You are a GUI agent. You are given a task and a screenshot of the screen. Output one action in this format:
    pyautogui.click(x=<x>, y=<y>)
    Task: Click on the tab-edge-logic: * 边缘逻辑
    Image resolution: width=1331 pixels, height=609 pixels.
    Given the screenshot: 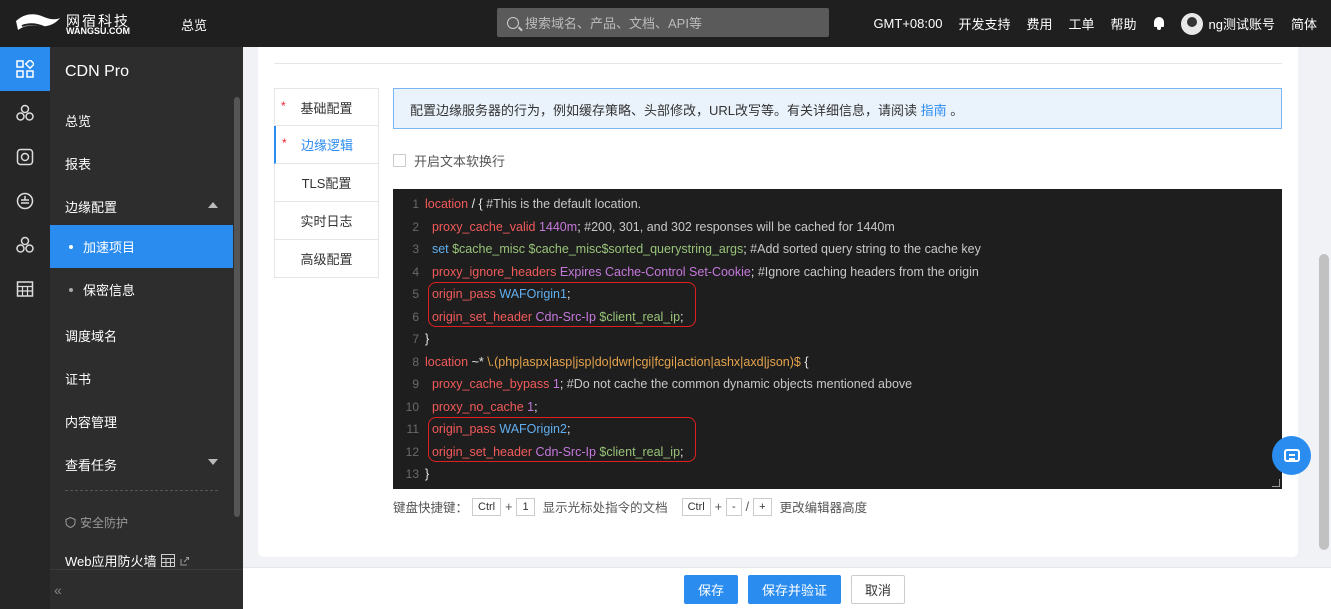 What is the action you would take?
    pyautogui.click(x=326, y=145)
    